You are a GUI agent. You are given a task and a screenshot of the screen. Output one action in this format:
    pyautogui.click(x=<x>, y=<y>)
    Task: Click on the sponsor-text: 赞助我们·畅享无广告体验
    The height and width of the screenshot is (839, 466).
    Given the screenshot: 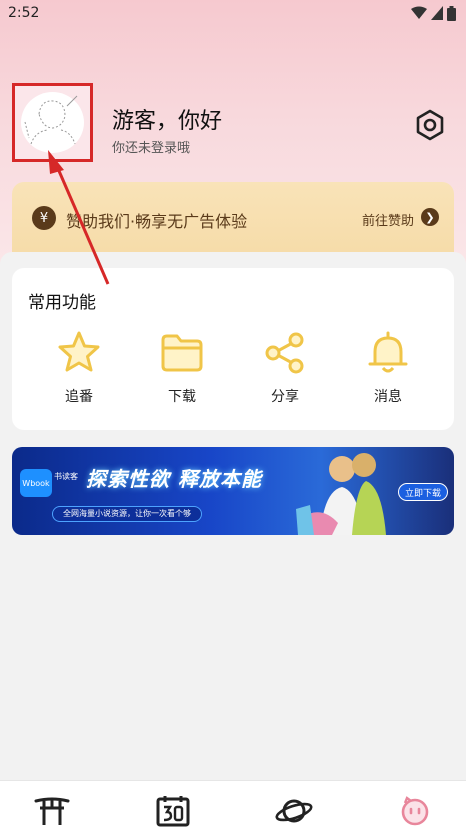 What is the action you would take?
    pyautogui.click(x=157, y=221)
    